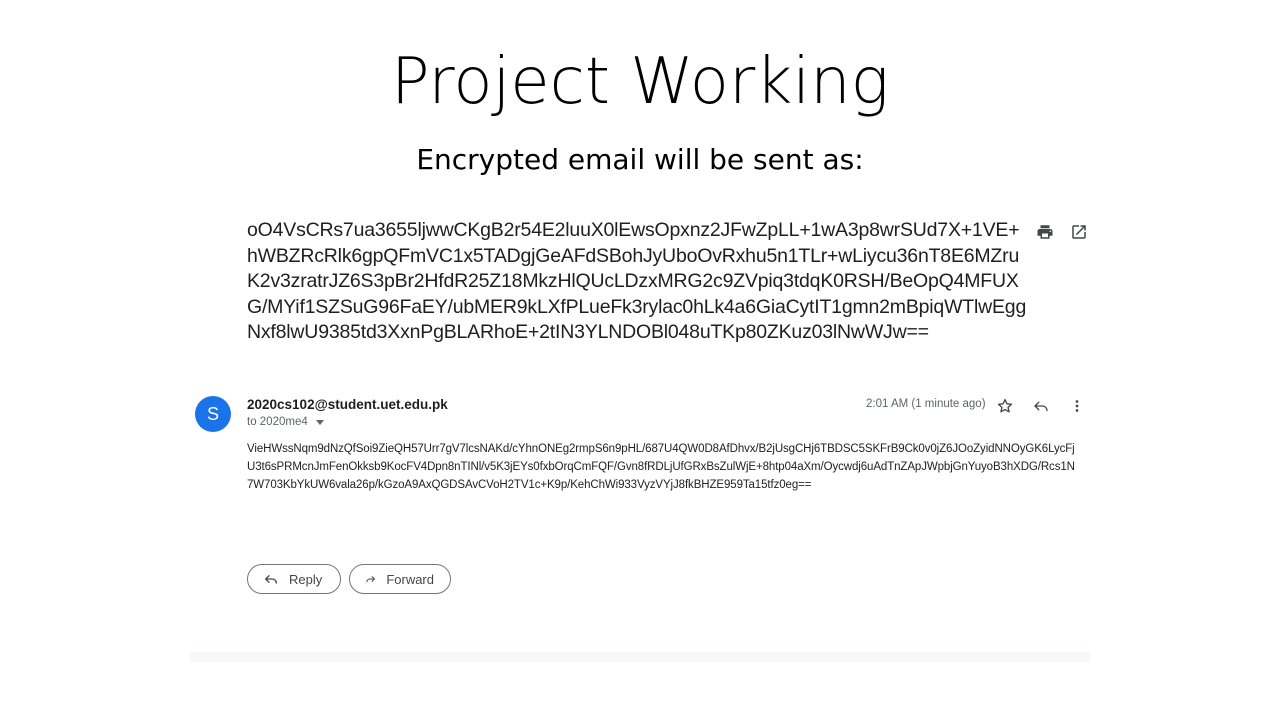 This screenshot has width=1280, height=720. Describe the element at coordinates (370, 579) in the screenshot. I see `forward-icon` at that location.